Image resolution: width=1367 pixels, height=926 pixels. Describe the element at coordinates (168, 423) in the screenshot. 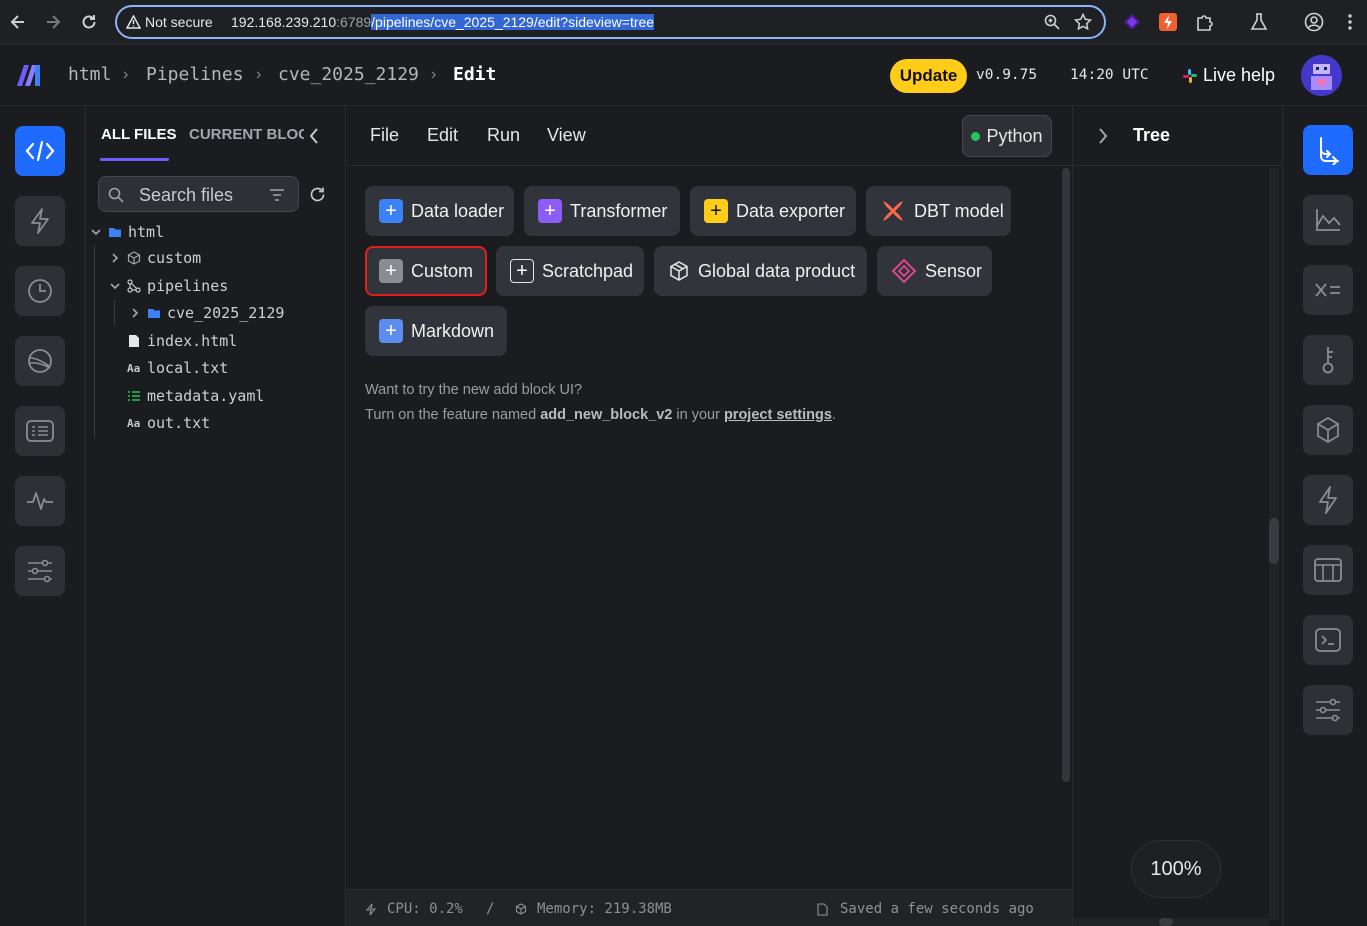

I see `tree-item-out-txt: Aa out.txt` at that location.